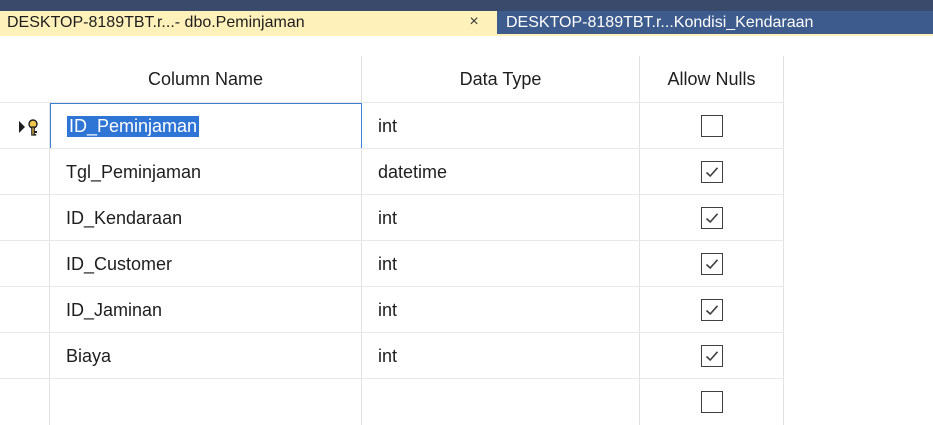 The image size is (933, 425). Describe the element at coordinates (206, 218) in the screenshot. I see `column-name-cell: ID_Kendaraan` at that location.